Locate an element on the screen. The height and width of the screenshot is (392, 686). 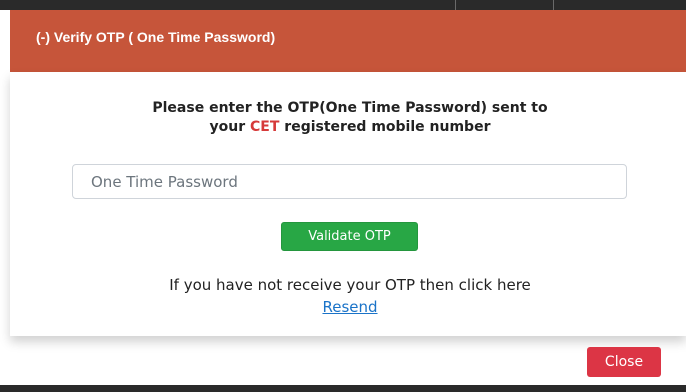
resend-link-container: Resend is located at coordinates (348, 307).